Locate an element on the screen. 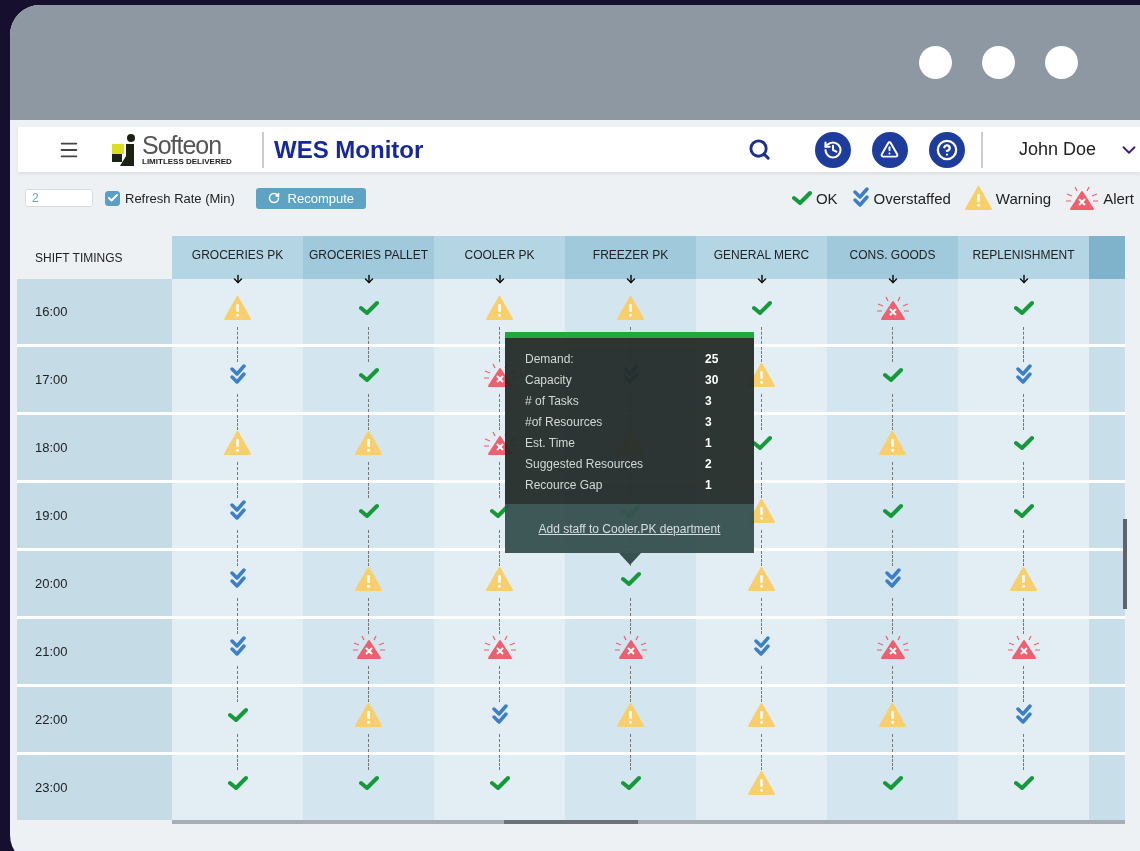 The height and width of the screenshot is (851, 1140). refresh-icon is located at coordinates (273, 198).